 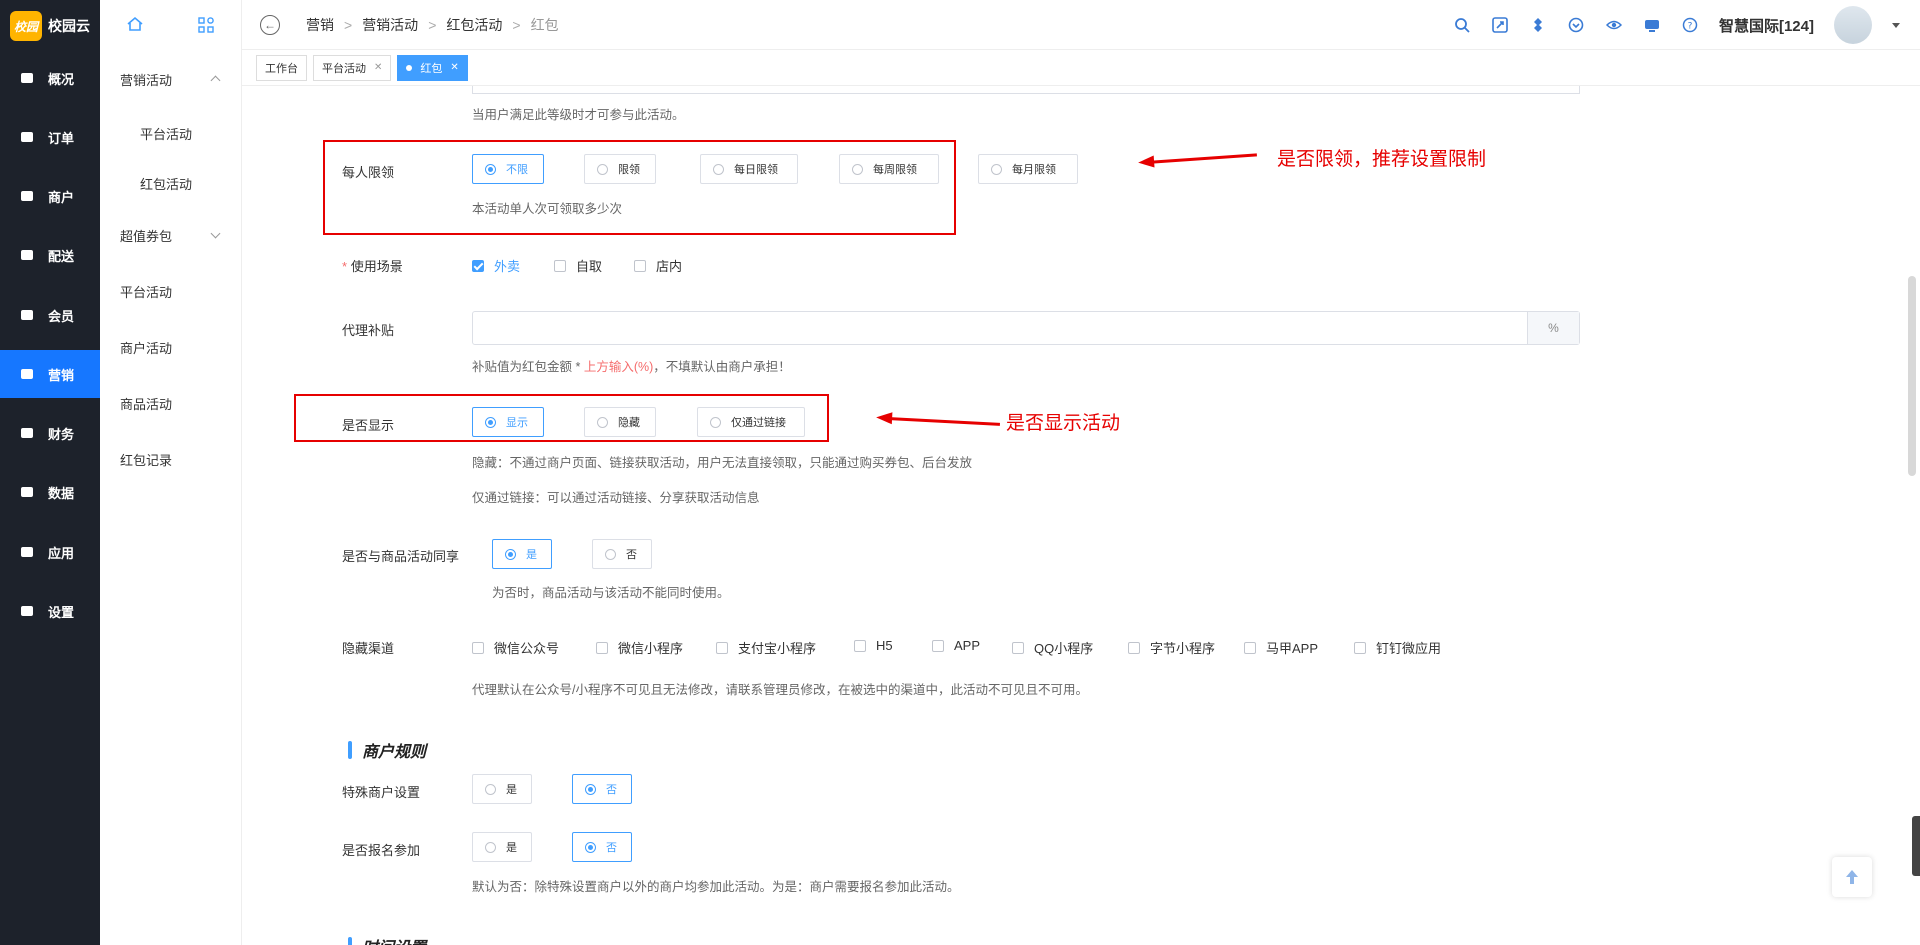 What do you see at coordinates (390, 25) in the screenshot?
I see `breadcrumb-item: 营销活动` at bounding box center [390, 25].